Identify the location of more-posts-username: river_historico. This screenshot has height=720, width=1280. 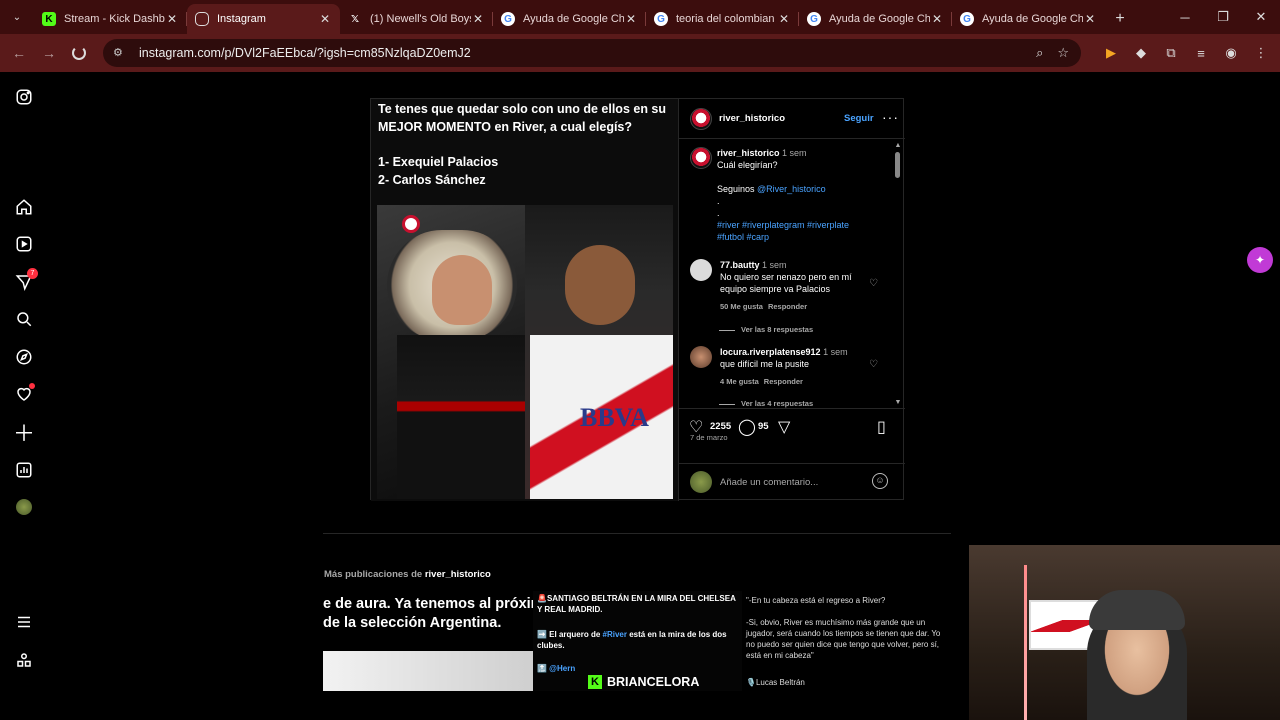
(458, 574).